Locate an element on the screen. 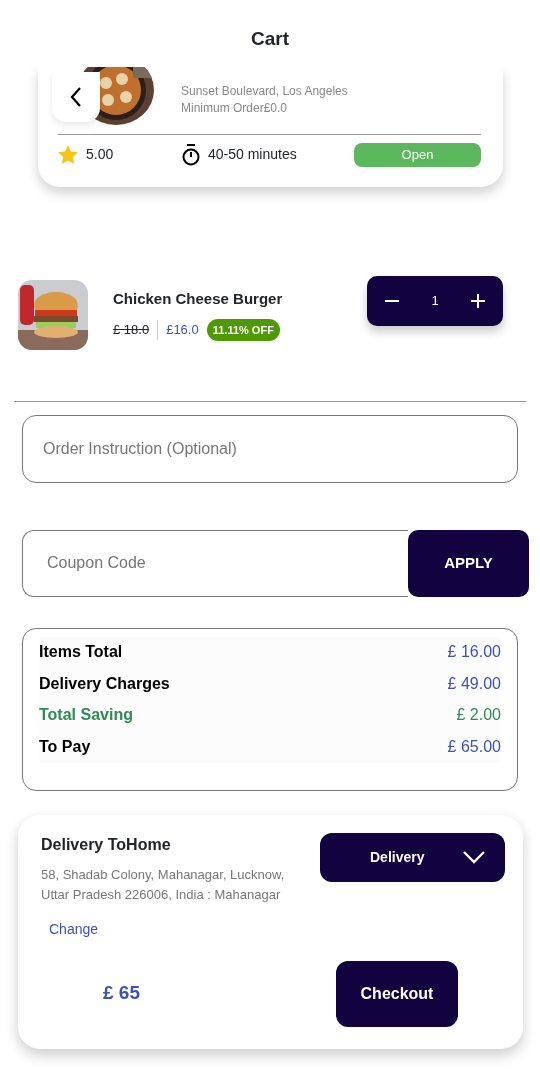 The height and width of the screenshot is (1075, 540). summary-value: £ 65.00 is located at coordinates (474, 746).